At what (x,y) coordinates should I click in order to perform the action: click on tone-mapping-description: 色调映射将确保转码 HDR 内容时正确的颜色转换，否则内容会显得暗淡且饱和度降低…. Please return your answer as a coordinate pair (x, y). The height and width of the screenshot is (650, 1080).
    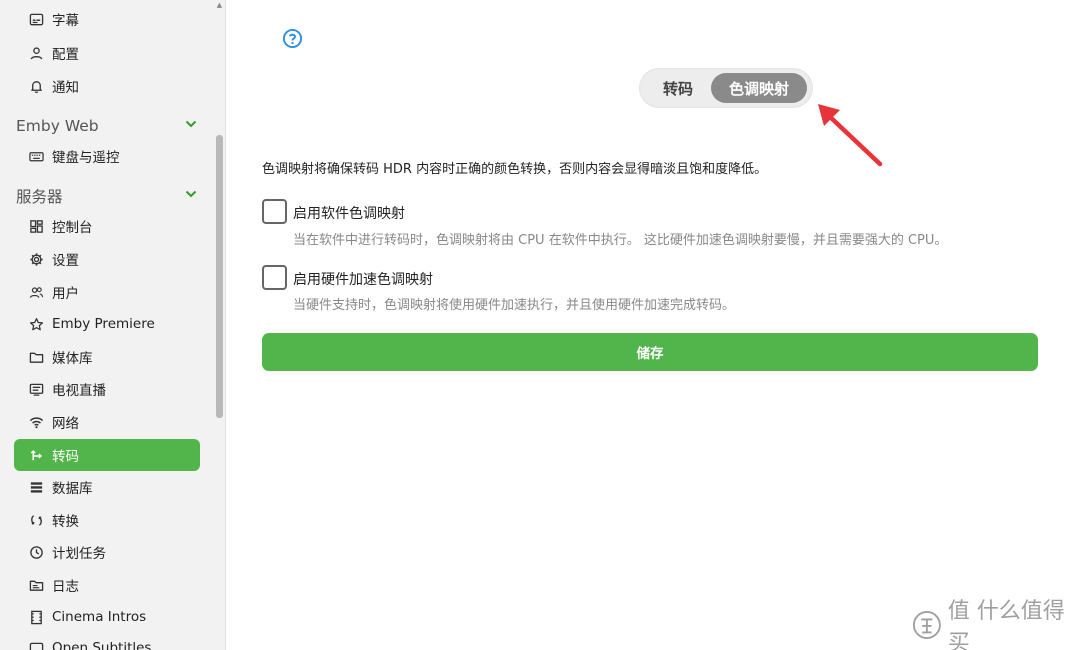
    Looking at the image, I should click on (515, 169).